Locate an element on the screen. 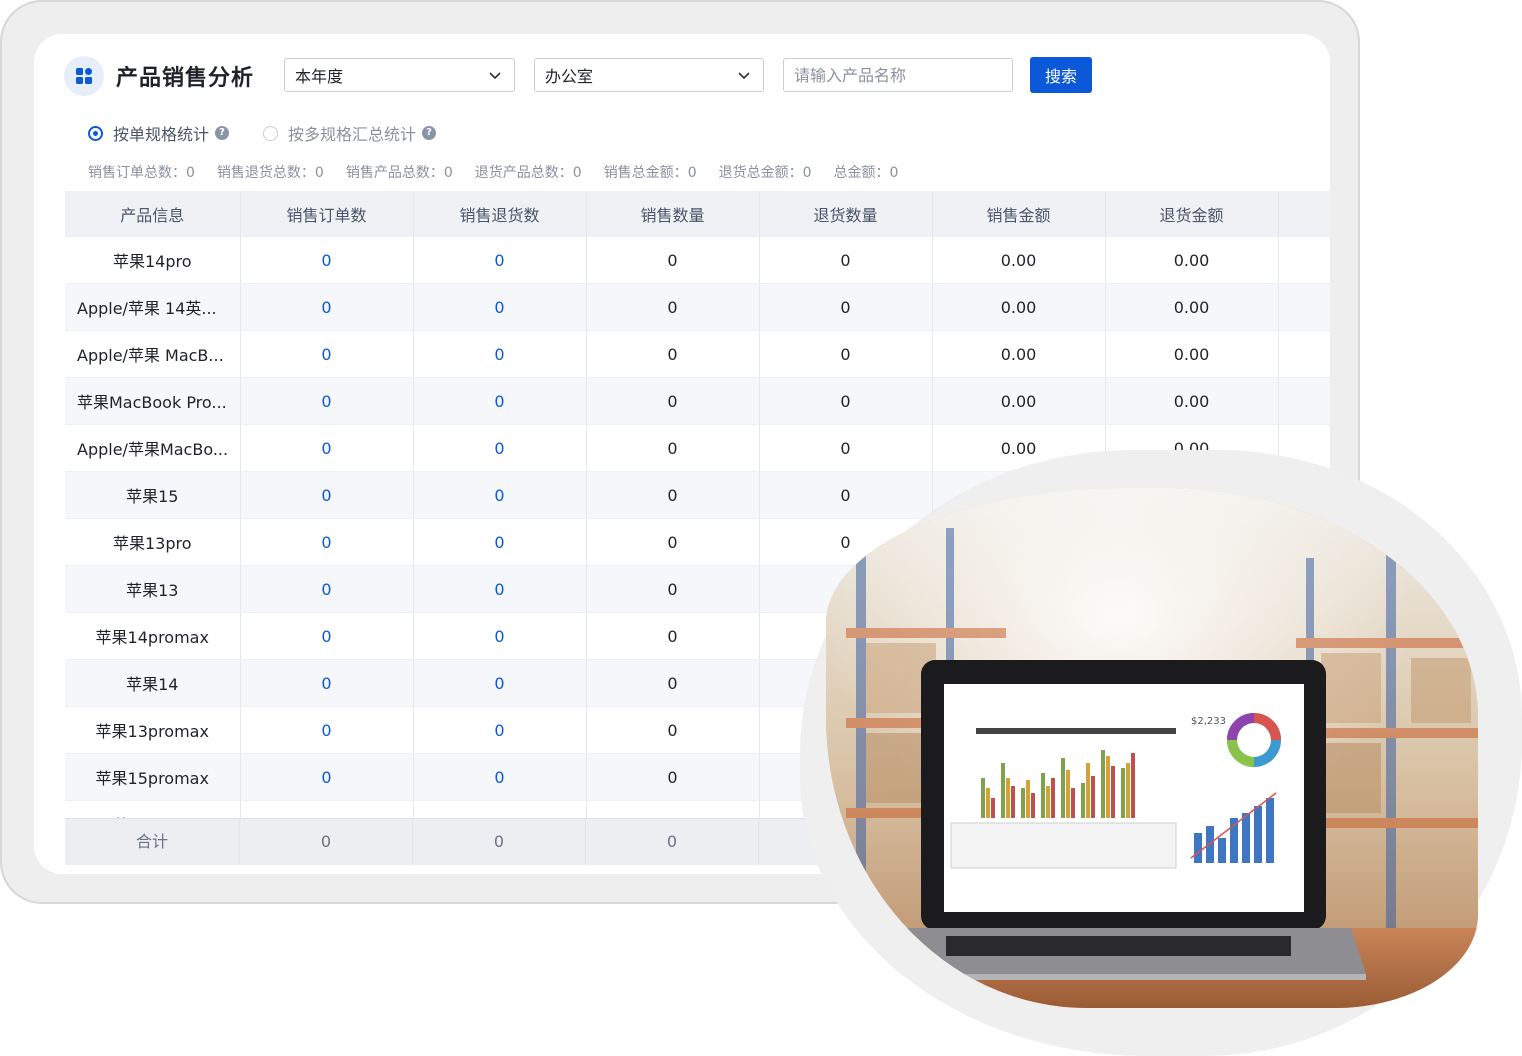 The height and width of the screenshot is (1056, 1522). summary-item: 退货产品总数：0 is located at coordinates (528, 172).